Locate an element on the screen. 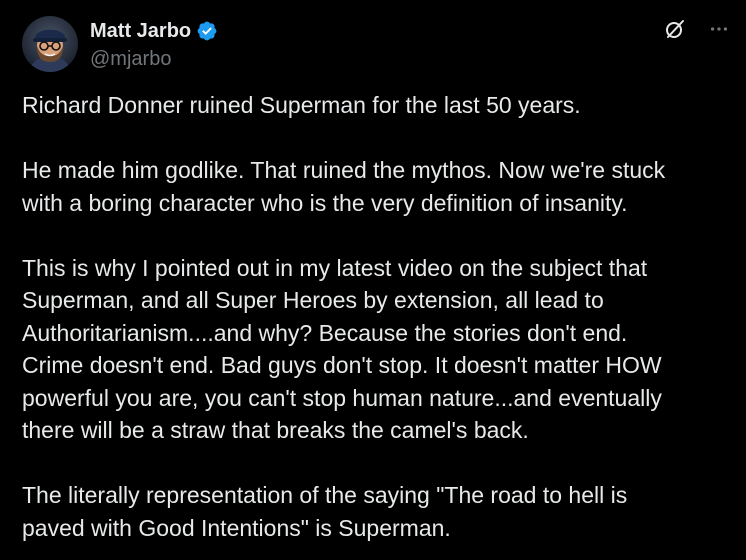 This screenshot has width=746, height=560. more-options-icon is located at coordinates (719, 29).